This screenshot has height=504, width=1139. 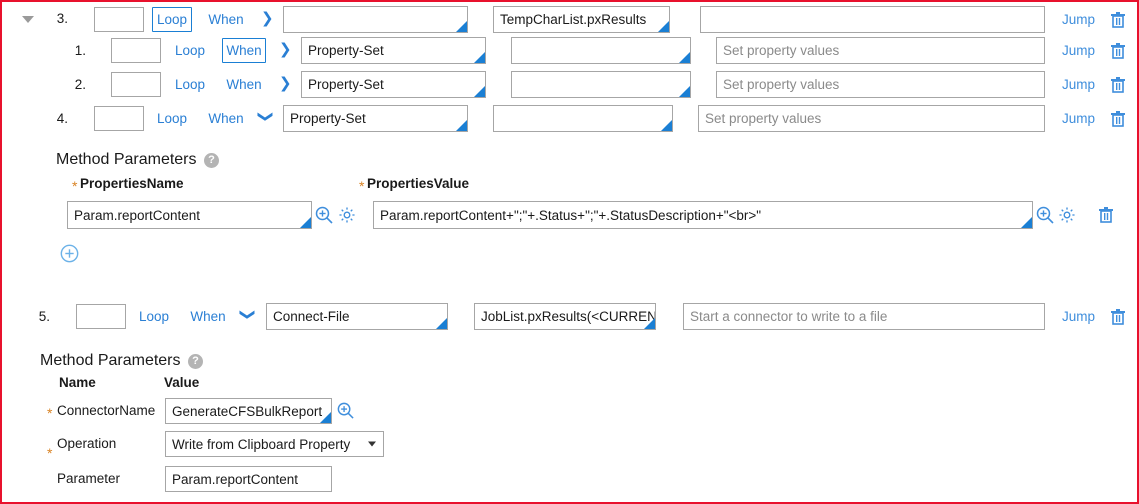 I want to click on required-marker-properties-name: *, so click(x=75, y=186).